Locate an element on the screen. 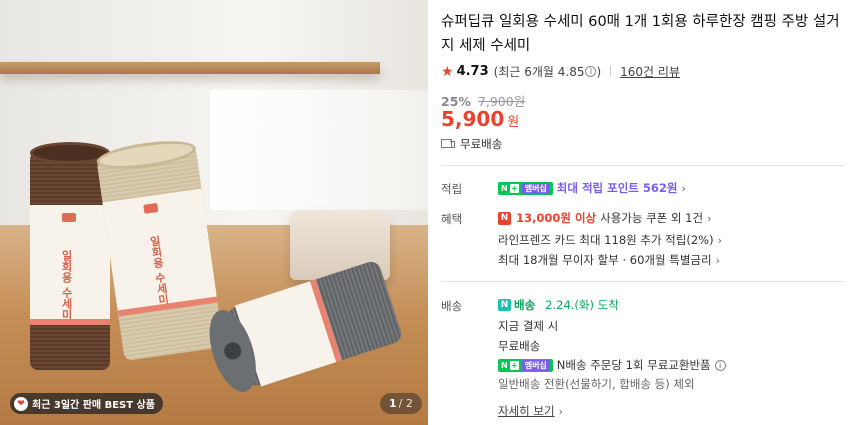 Image resolution: width=850 pixels, height=425 pixels. delivery-type: 배송 is located at coordinates (525, 305).